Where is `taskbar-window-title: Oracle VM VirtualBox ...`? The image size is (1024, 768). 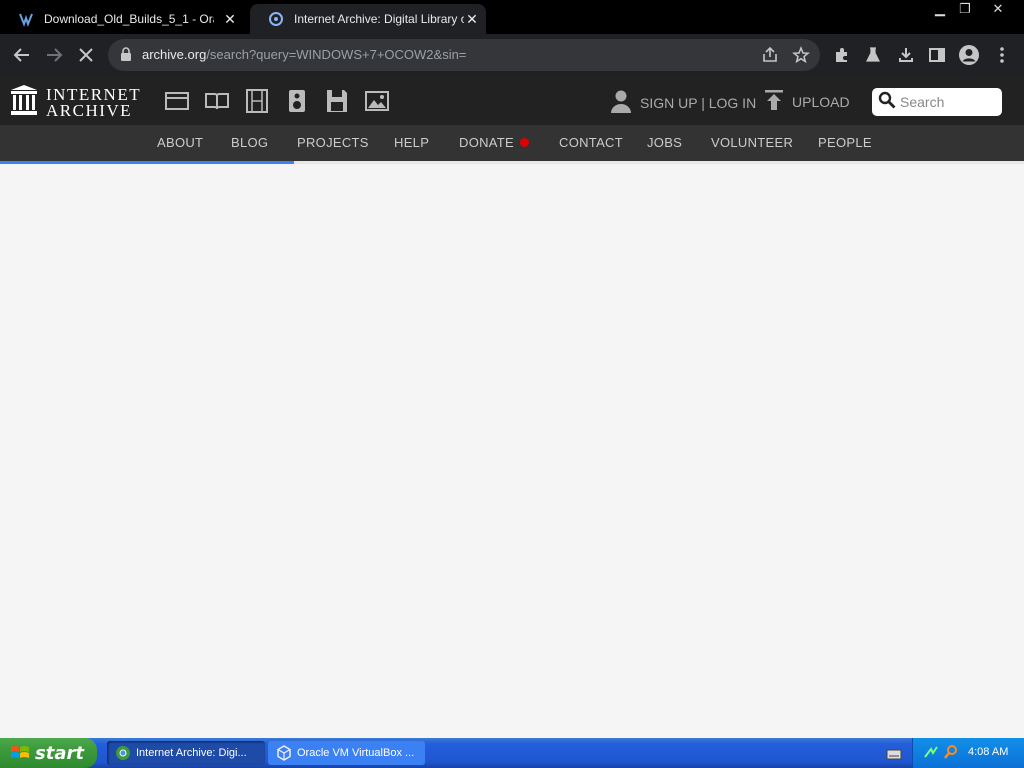 taskbar-window-title: Oracle VM VirtualBox ... is located at coordinates (356, 753).